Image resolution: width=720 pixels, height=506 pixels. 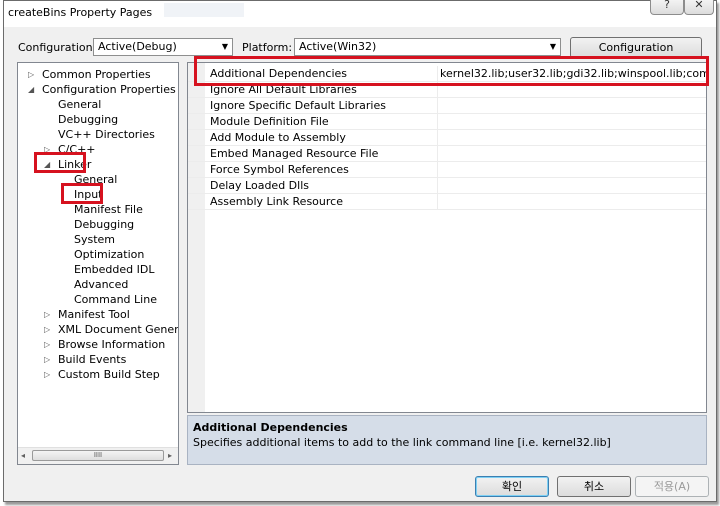 I want to click on property-name: Delay Loaded Dlls, so click(x=259, y=185).